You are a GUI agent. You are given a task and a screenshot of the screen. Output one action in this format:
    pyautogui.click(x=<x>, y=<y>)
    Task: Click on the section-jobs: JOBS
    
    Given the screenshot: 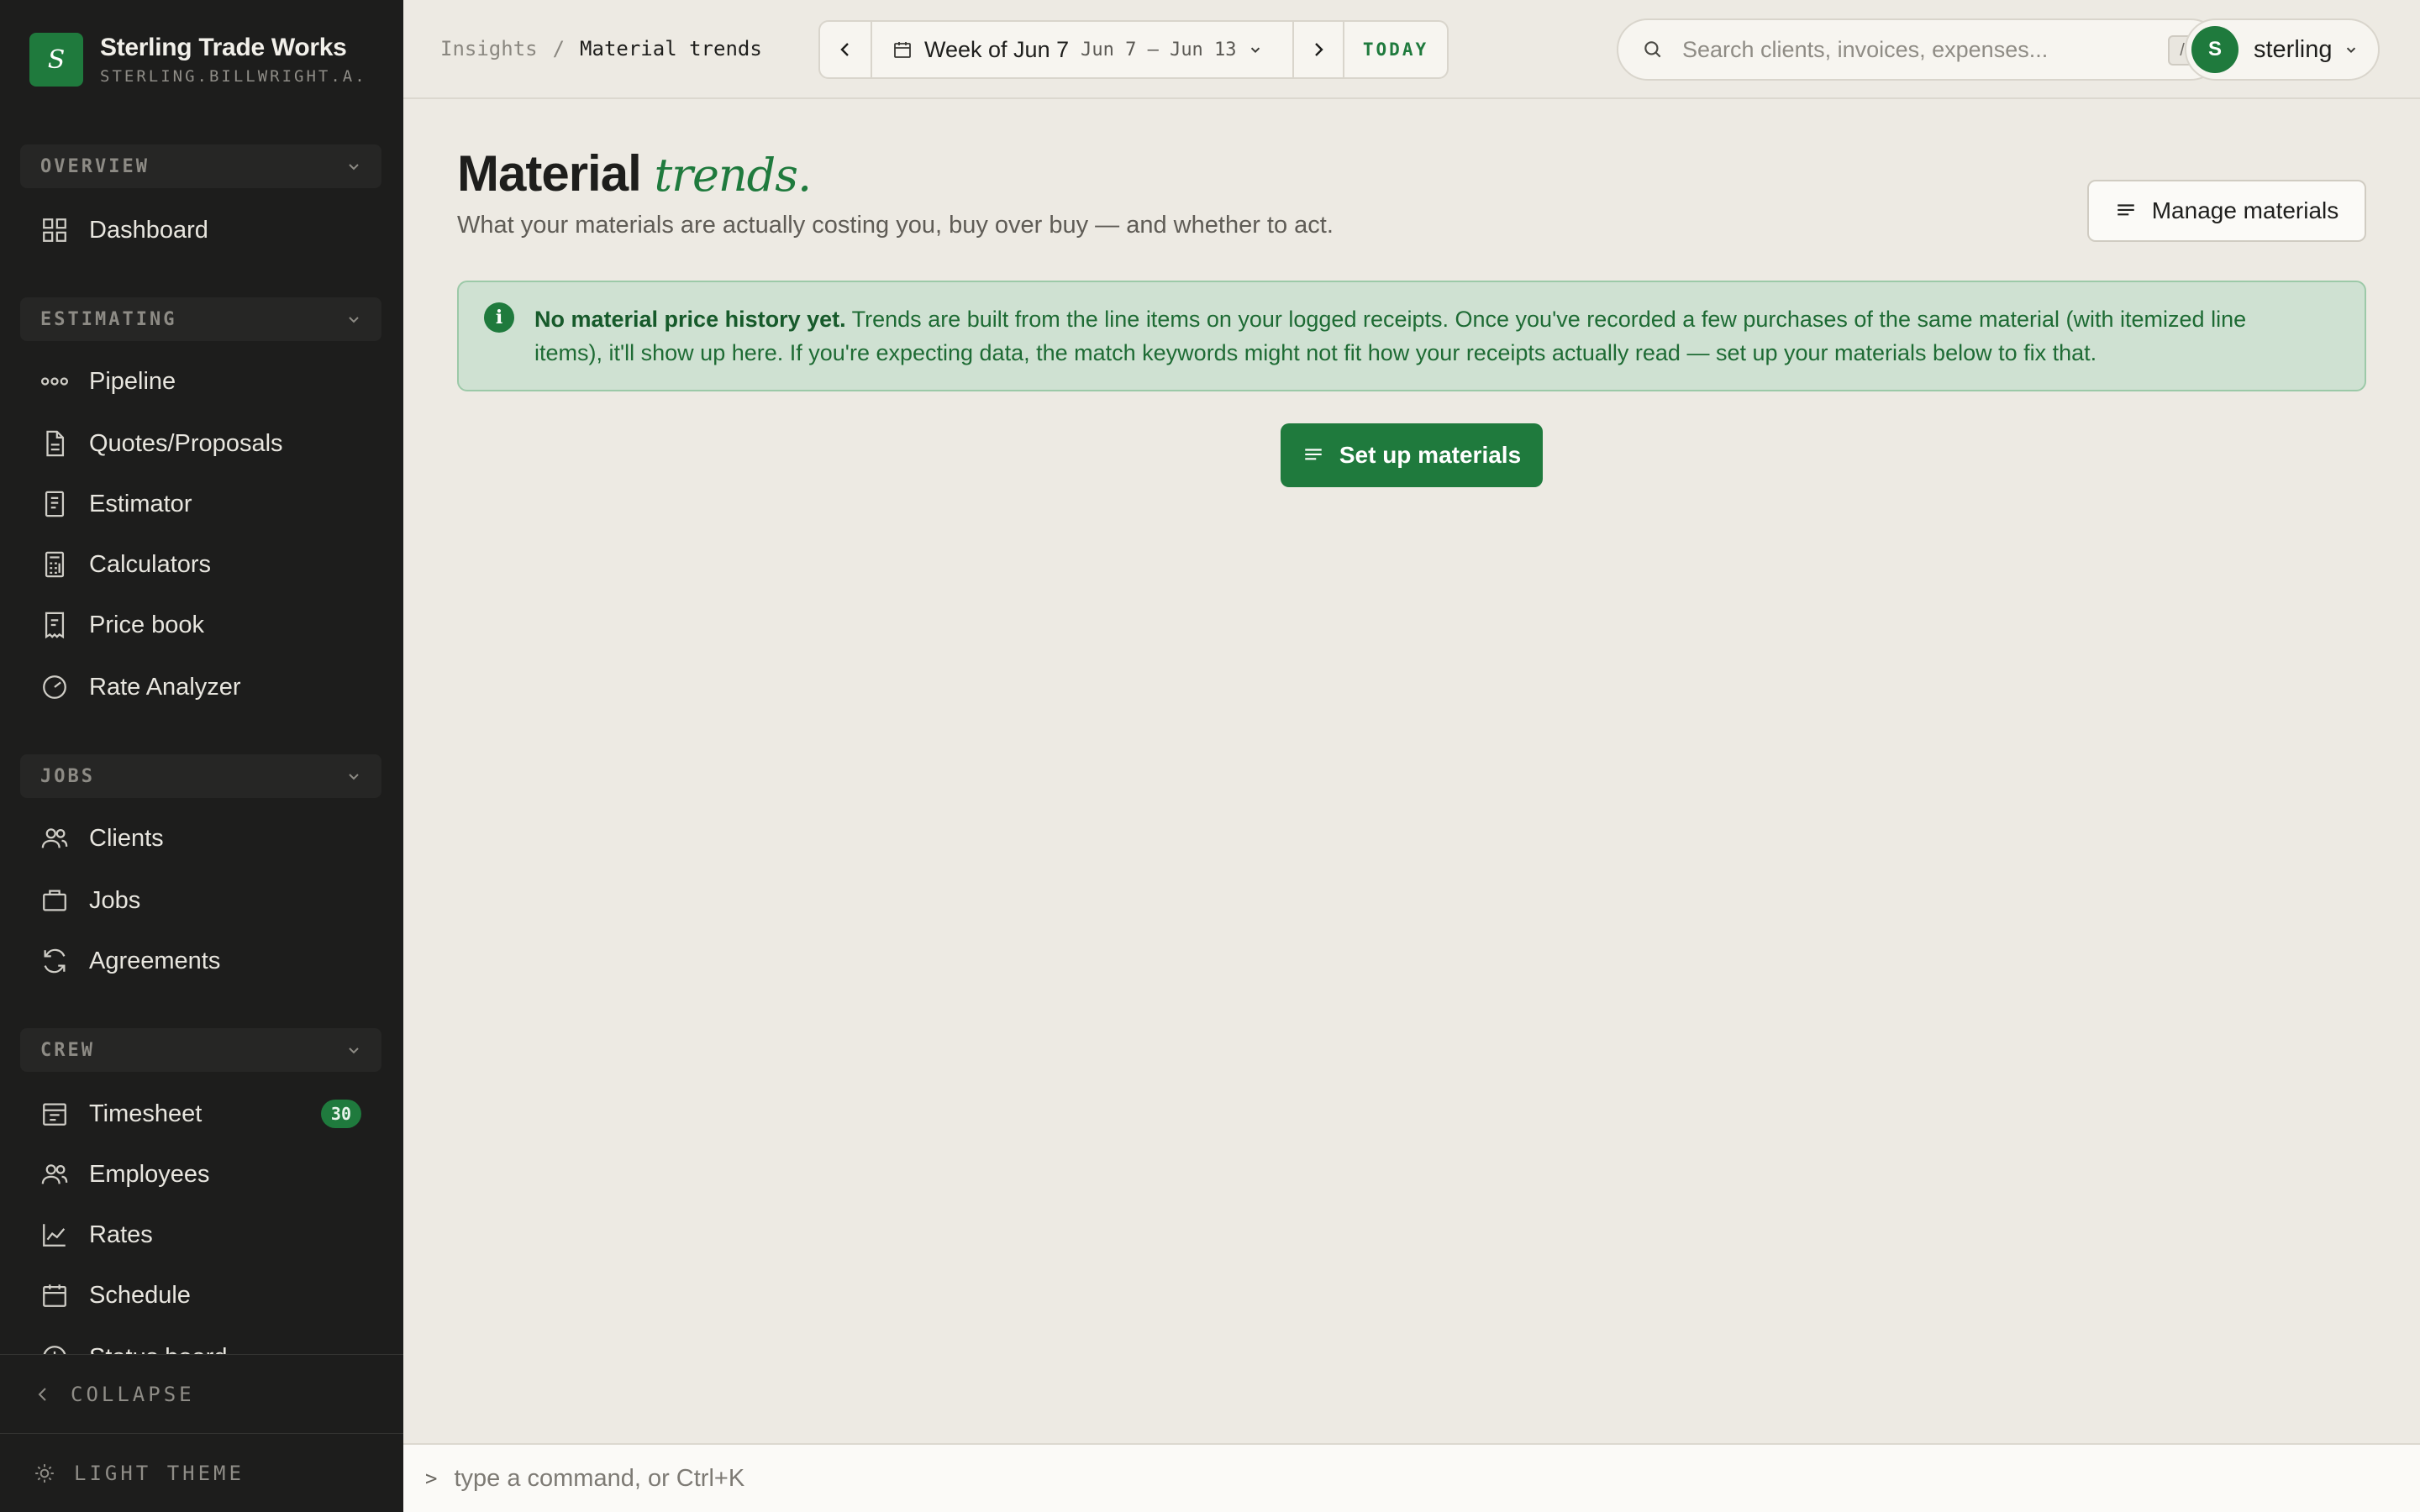 What is the action you would take?
    pyautogui.click(x=200, y=776)
    